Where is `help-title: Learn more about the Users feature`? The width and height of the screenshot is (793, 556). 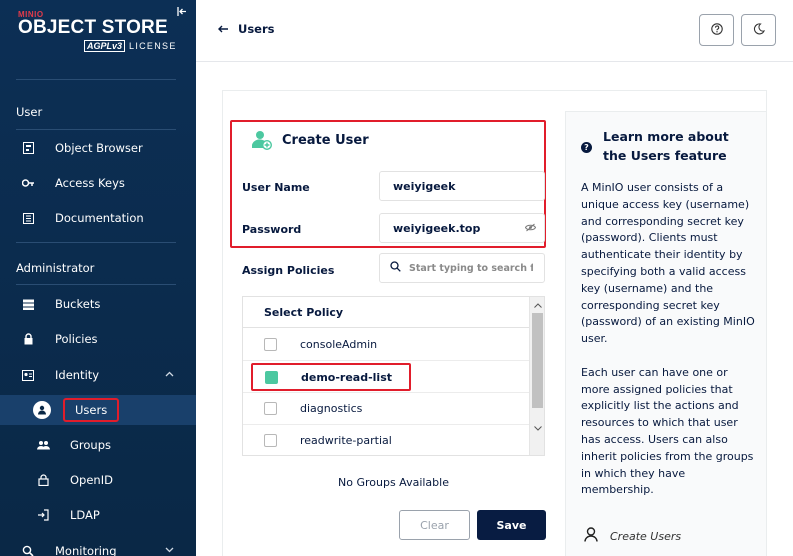
help-title: Learn more about the Users feature is located at coordinates (666, 146).